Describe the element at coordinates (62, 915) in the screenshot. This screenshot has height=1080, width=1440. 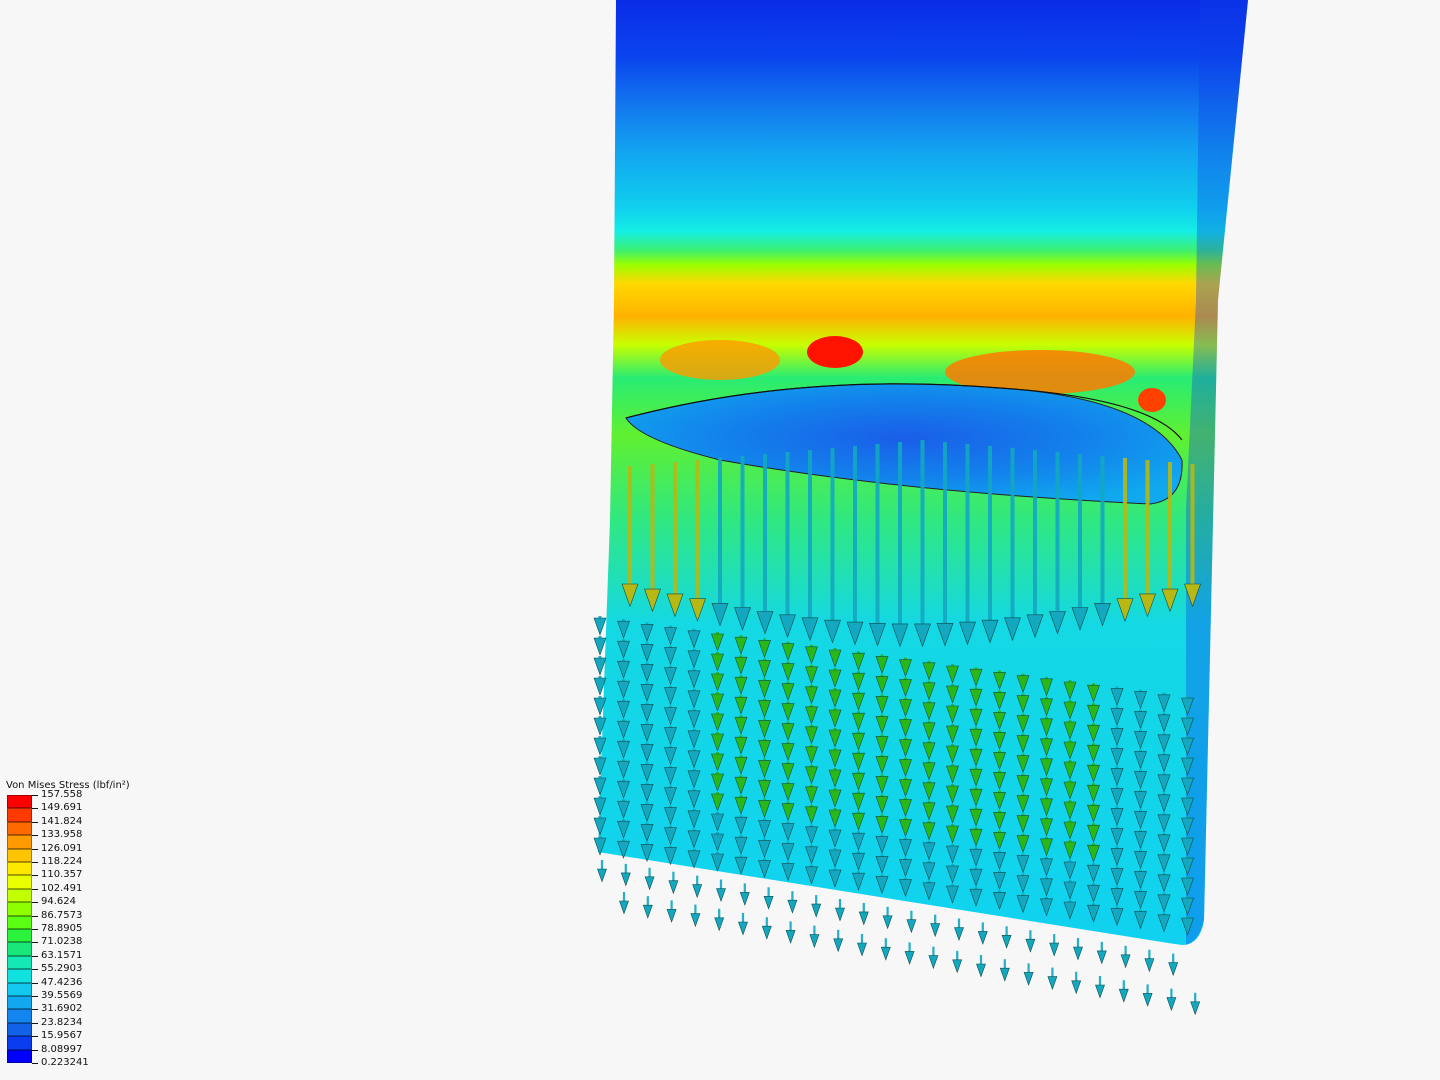
I see `legend-tick-label: 86.7573` at that location.